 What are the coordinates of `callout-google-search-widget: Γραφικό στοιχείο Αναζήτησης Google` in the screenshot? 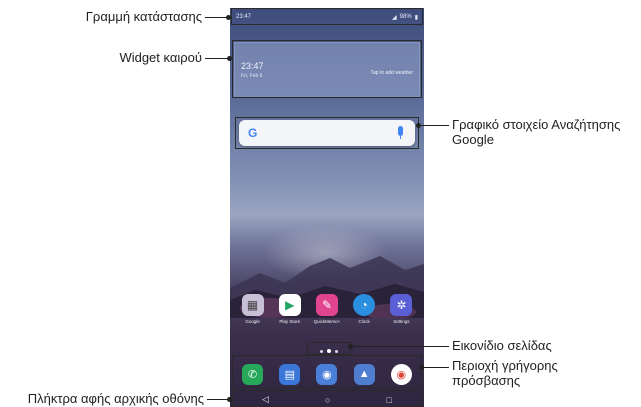 It's located at (536, 132).